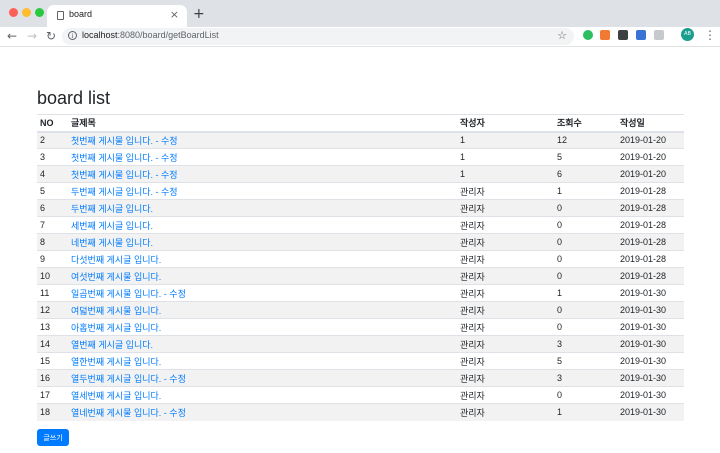  Describe the element at coordinates (650, 191) in the screenshot. I see `table-cell: 2019-01-28` at that location.